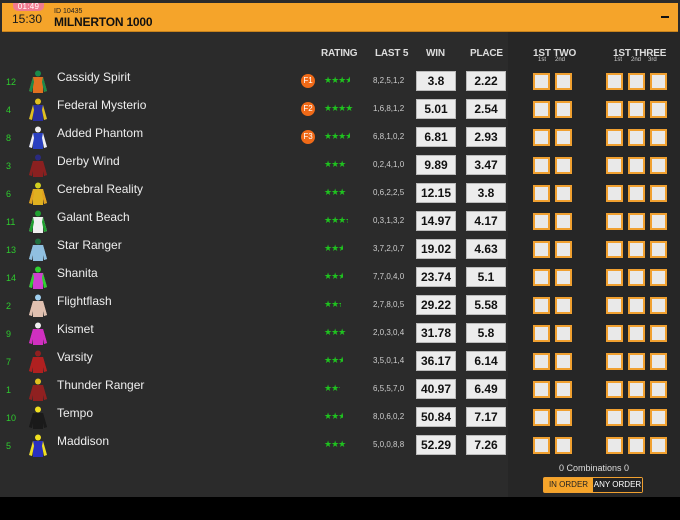  What do you see at coordinates (436, 277) in the screenshot?
I see `win-odds-button: 23.74` at bounding box center [436, 277].